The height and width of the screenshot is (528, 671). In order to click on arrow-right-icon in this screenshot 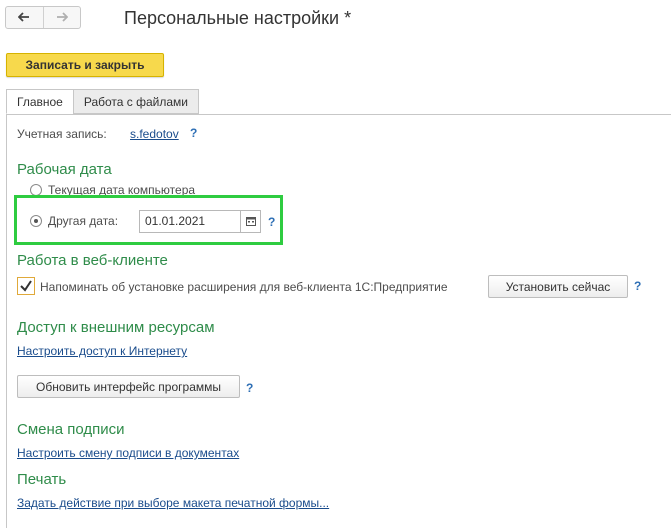, I will do `click(62, 18)`.